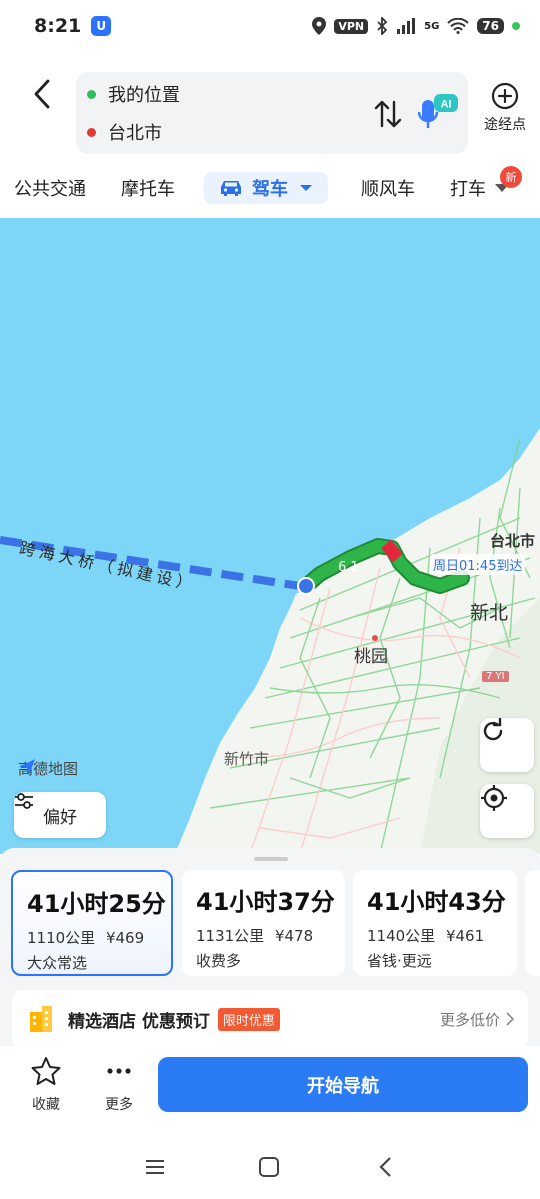 This screenshot has height=1199, width=540. I want to click on car-icon, so click(231, 188).